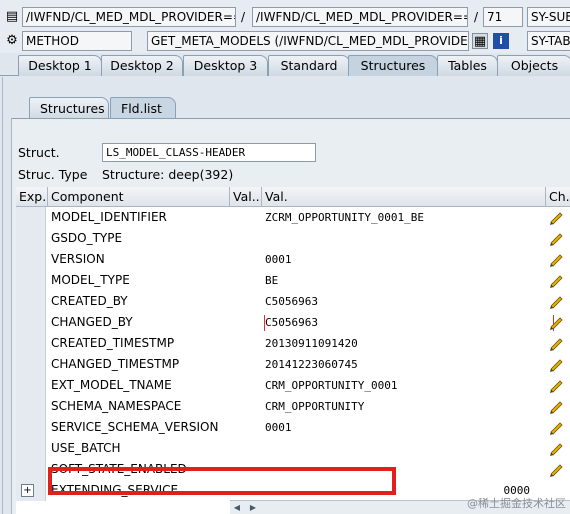 The image size is (570, 514). What do you see at coordinates (142, 65) in the screenshot?
I see `tab-desktop-2: Desktop 2` at bounding box center [142, 65].